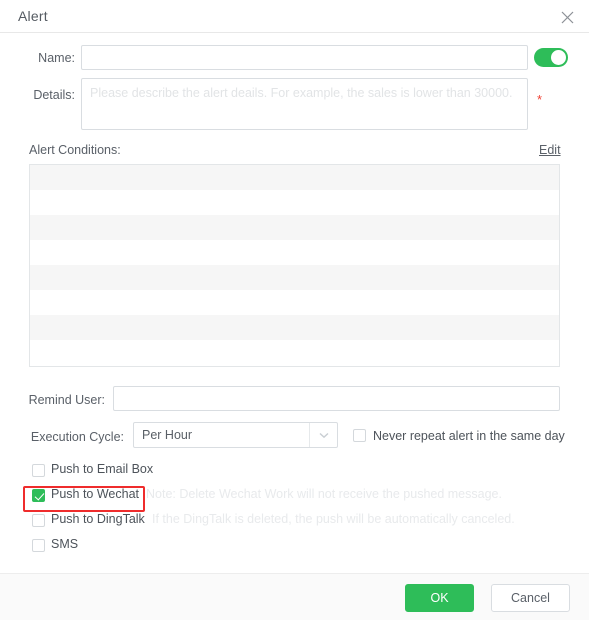 Image resolution: width=589 pixels, height=620 pixels. Describe the element at coordinates (439, 598) in the screenshot. I see `ok-button: OK` at that location.